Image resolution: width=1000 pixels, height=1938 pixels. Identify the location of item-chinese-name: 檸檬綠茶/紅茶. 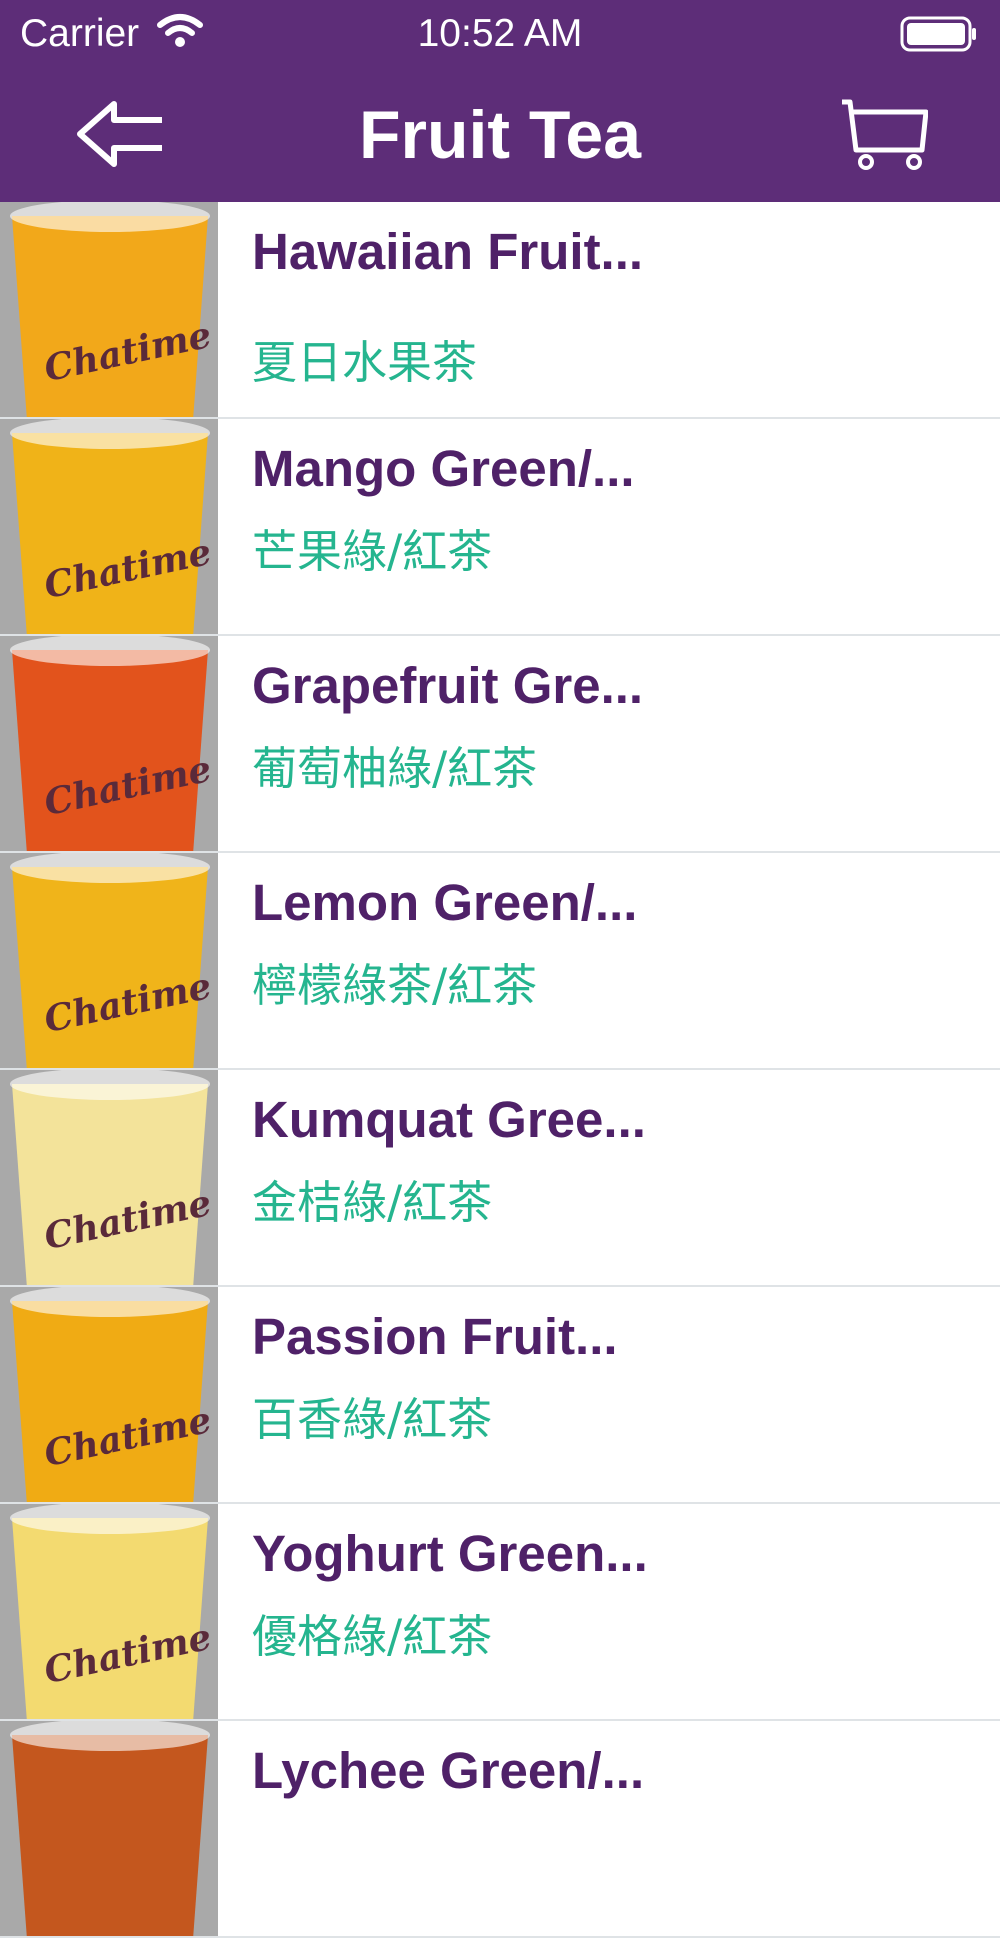
(395, 985).